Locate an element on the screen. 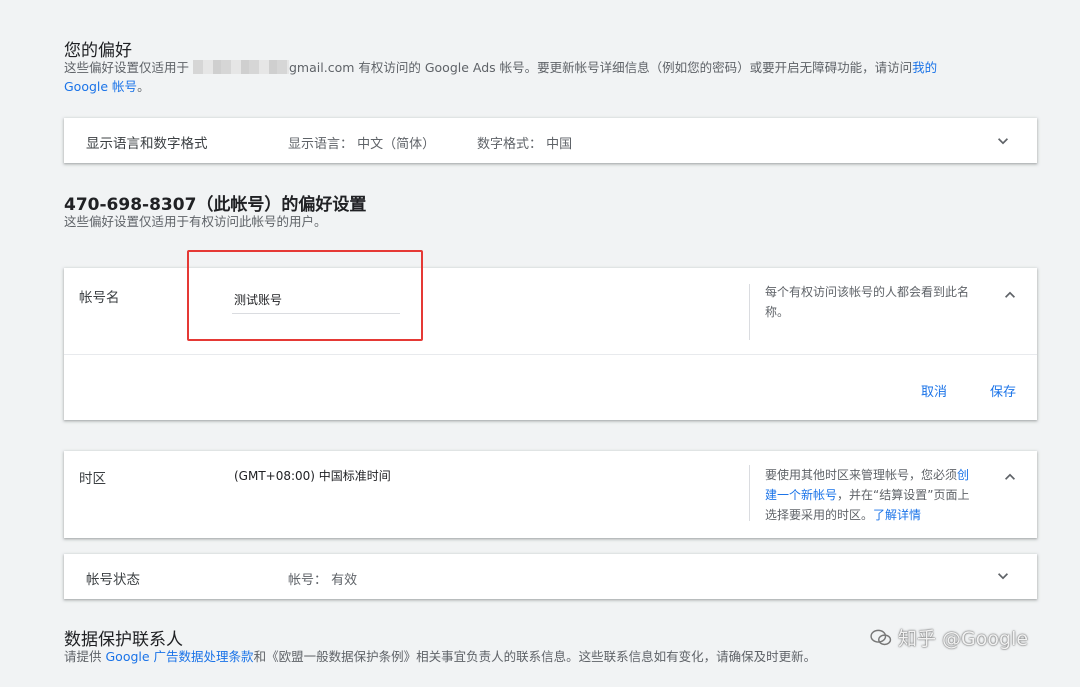  wechat-icon is located at coordinates (881, 638).